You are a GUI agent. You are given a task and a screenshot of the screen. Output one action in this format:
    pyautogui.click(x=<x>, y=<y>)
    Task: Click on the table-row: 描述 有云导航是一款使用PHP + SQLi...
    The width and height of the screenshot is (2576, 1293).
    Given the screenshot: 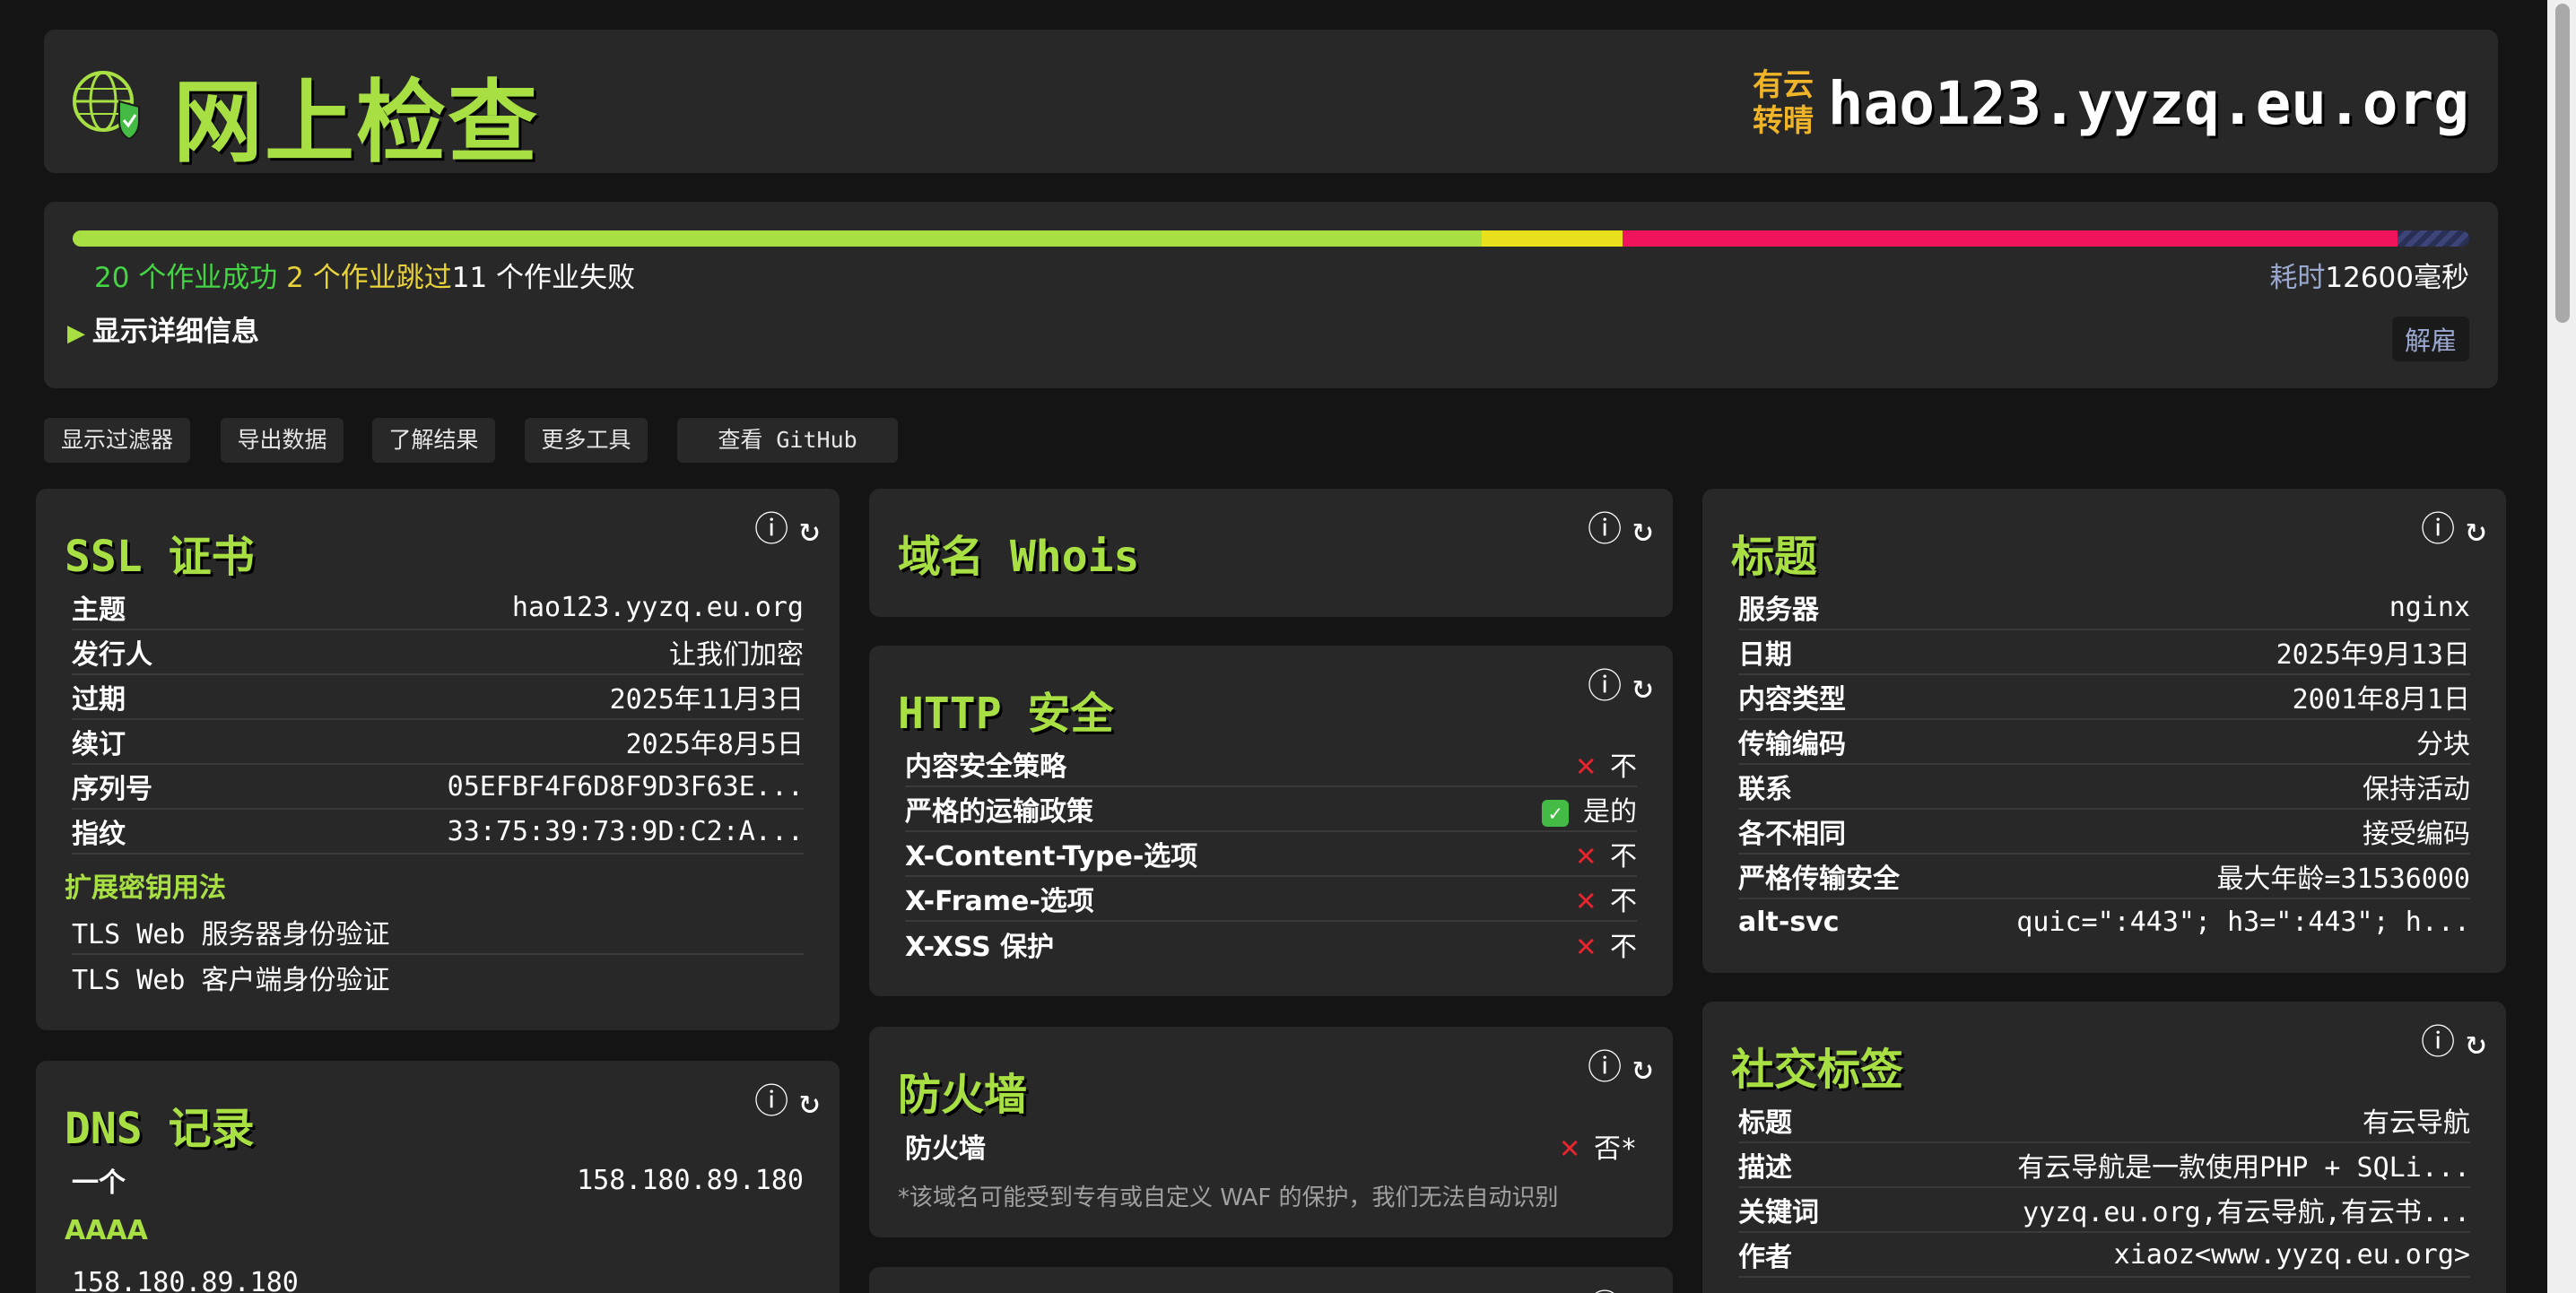 What is the action you would take?
    pyautogui.click(x=2104, y=1166)
    